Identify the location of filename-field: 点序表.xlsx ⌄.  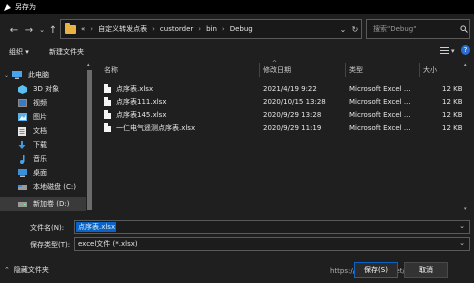
(272, 227).